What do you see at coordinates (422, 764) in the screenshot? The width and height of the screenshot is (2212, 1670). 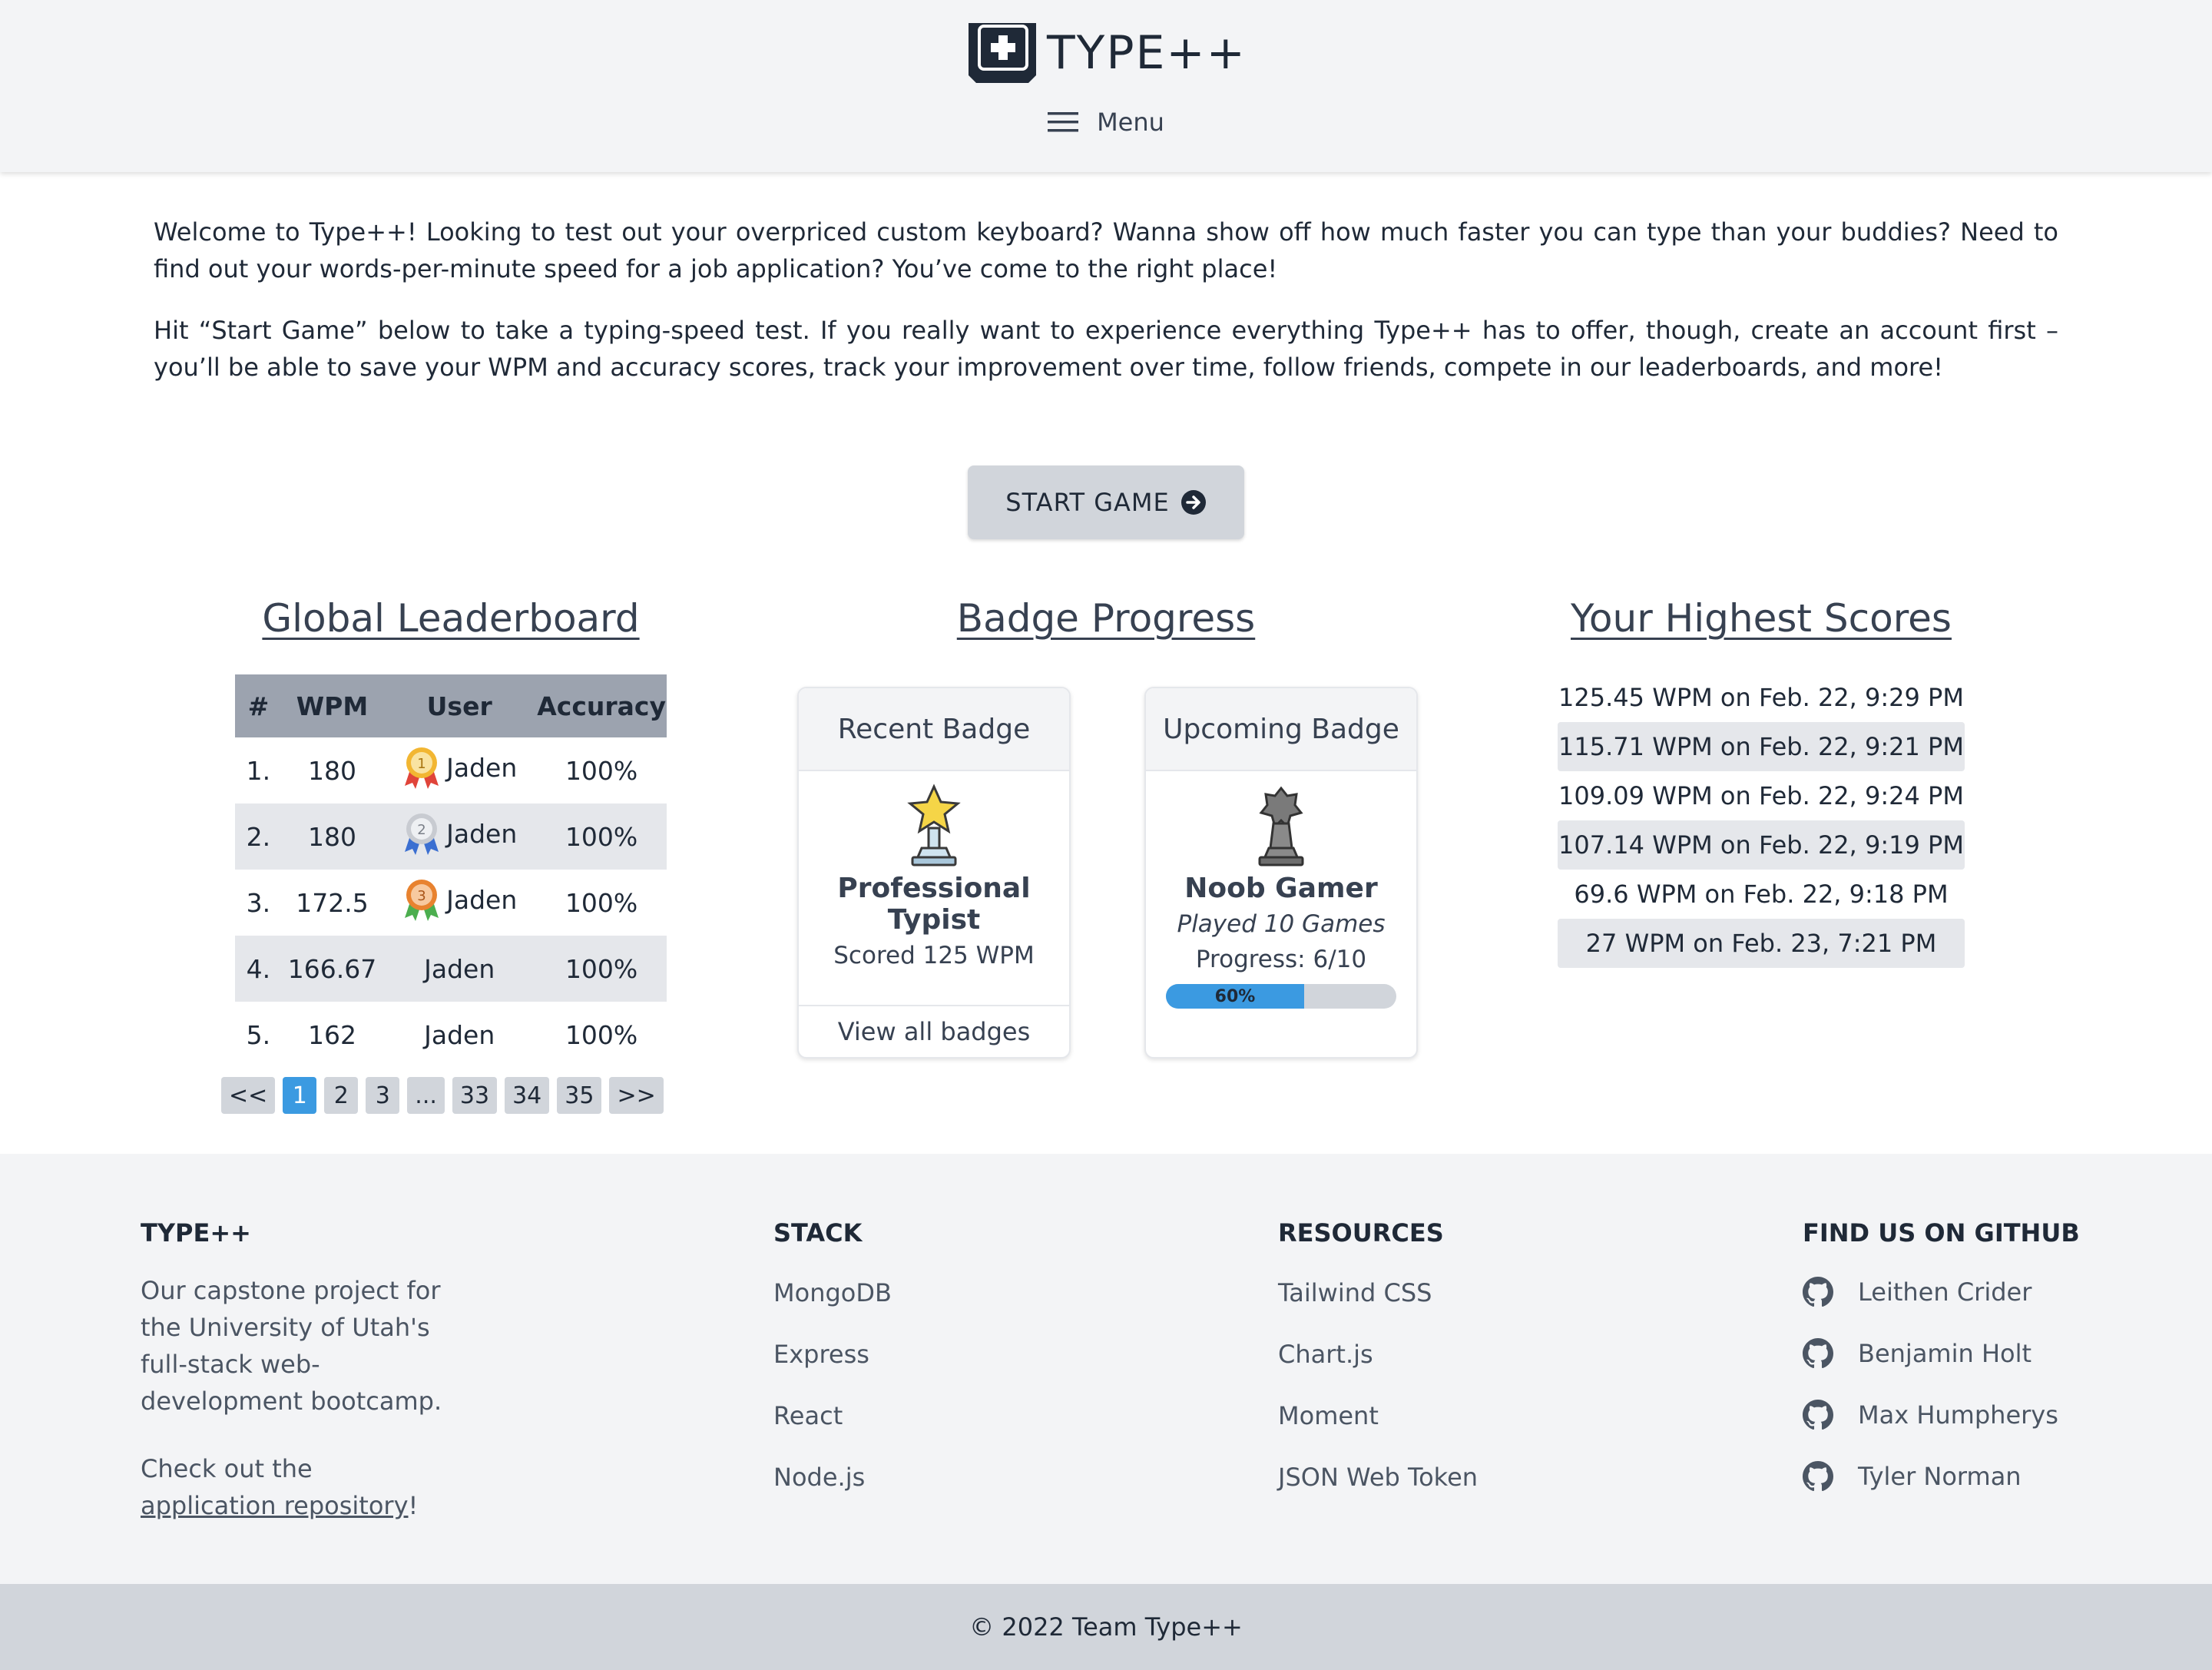 I see `svg-text: 1` at bounding box center [422, 764].